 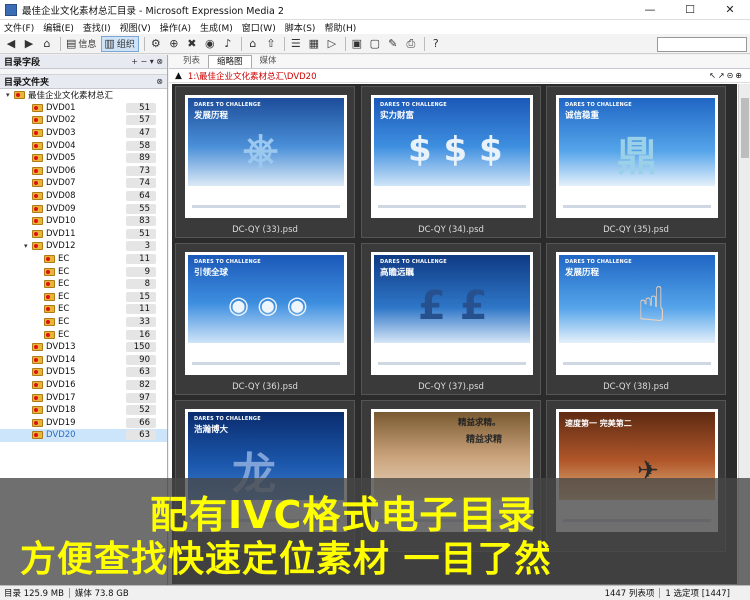 I want to click on thumbnail-footer-bar, so click(x=452, y=206).